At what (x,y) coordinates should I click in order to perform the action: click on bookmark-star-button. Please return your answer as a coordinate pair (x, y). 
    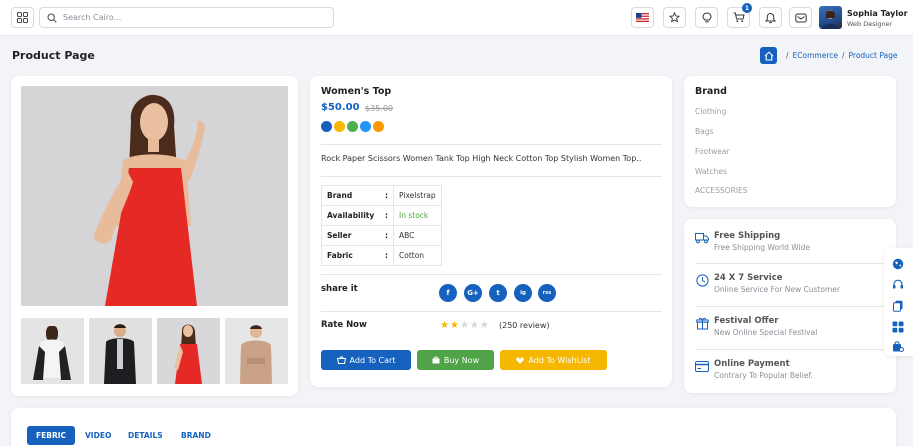
    Looking at the image, I should click on (674, 17).